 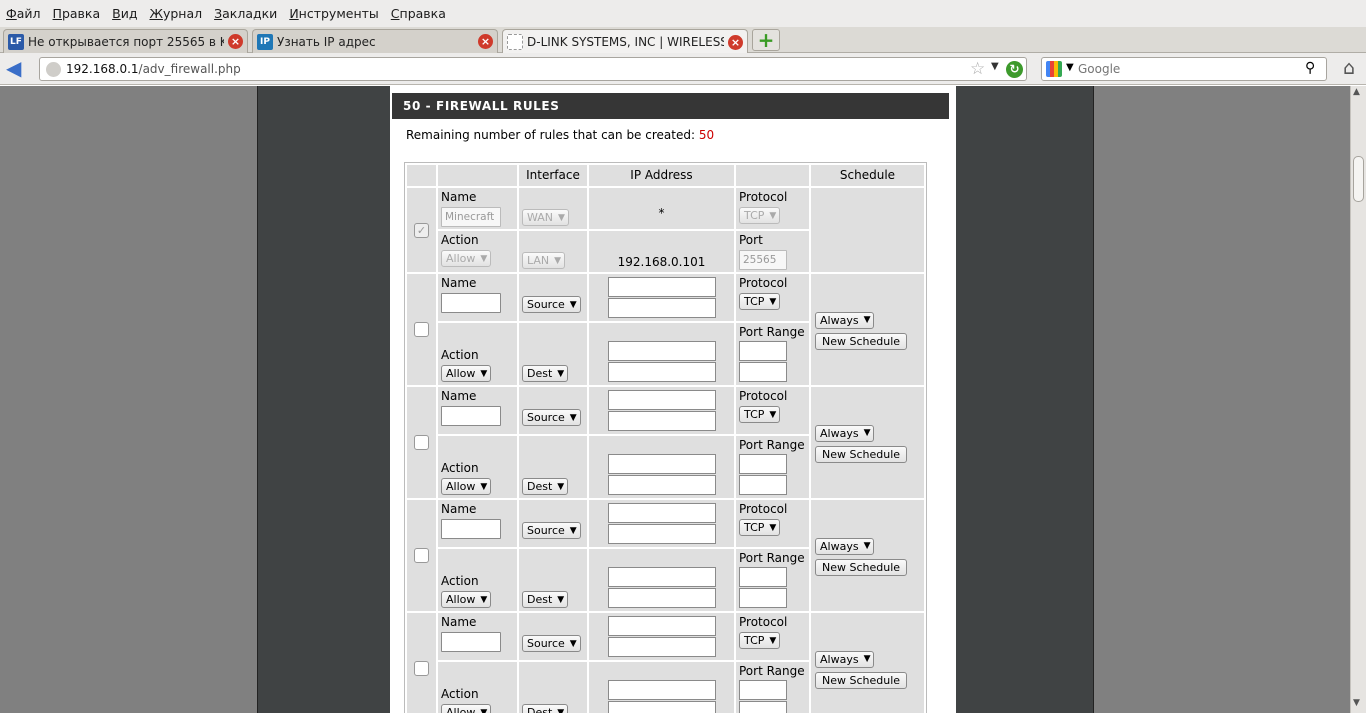 What do you see at coordinates (17, 68) in the screenshot?
I see `back-arrow-icon: ◀` at bounding box center [17, 68].